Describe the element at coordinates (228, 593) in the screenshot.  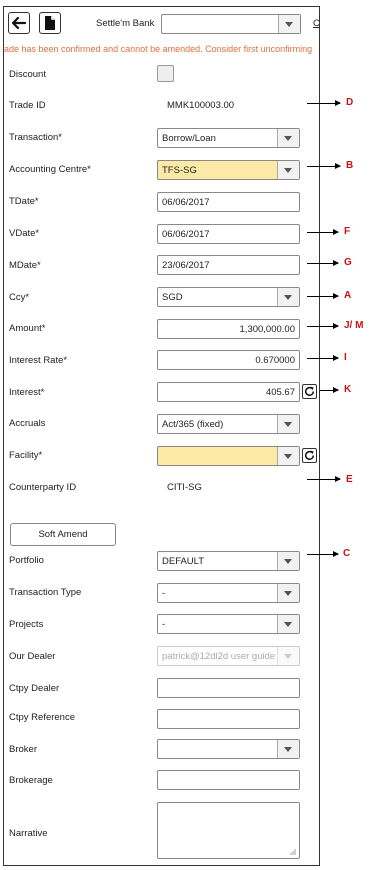
I see `transaction-type-select: -` at that location.